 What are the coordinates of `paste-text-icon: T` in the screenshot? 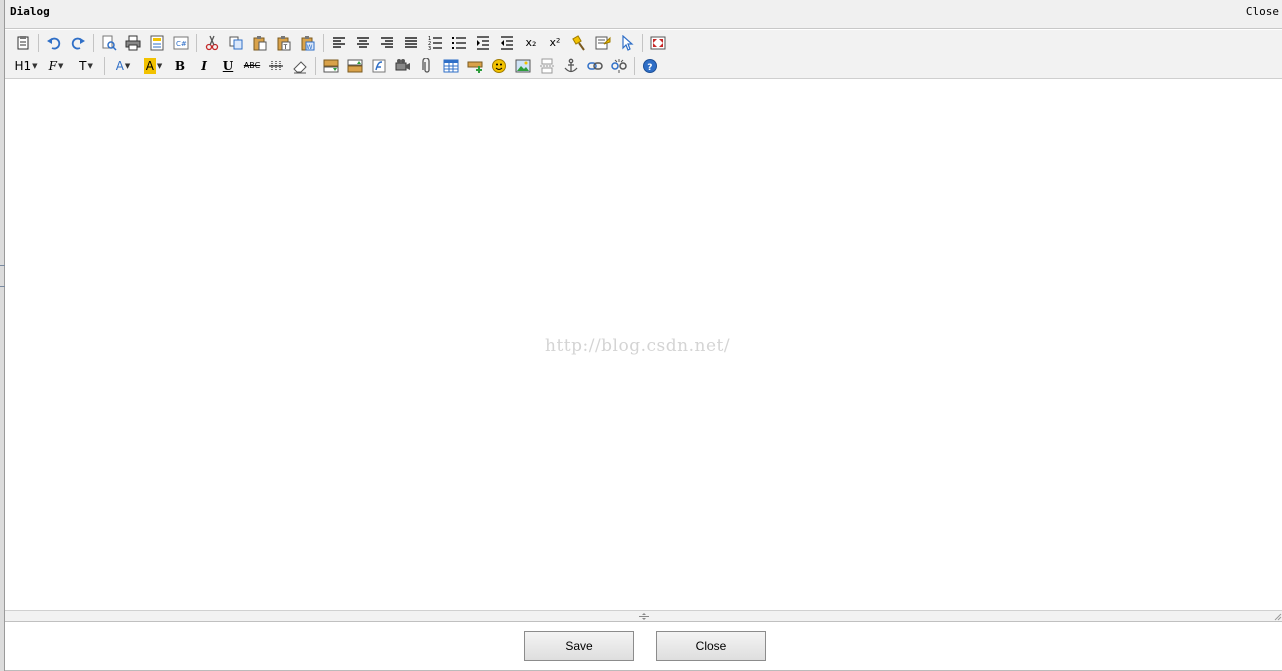 It's located at (284, 43).